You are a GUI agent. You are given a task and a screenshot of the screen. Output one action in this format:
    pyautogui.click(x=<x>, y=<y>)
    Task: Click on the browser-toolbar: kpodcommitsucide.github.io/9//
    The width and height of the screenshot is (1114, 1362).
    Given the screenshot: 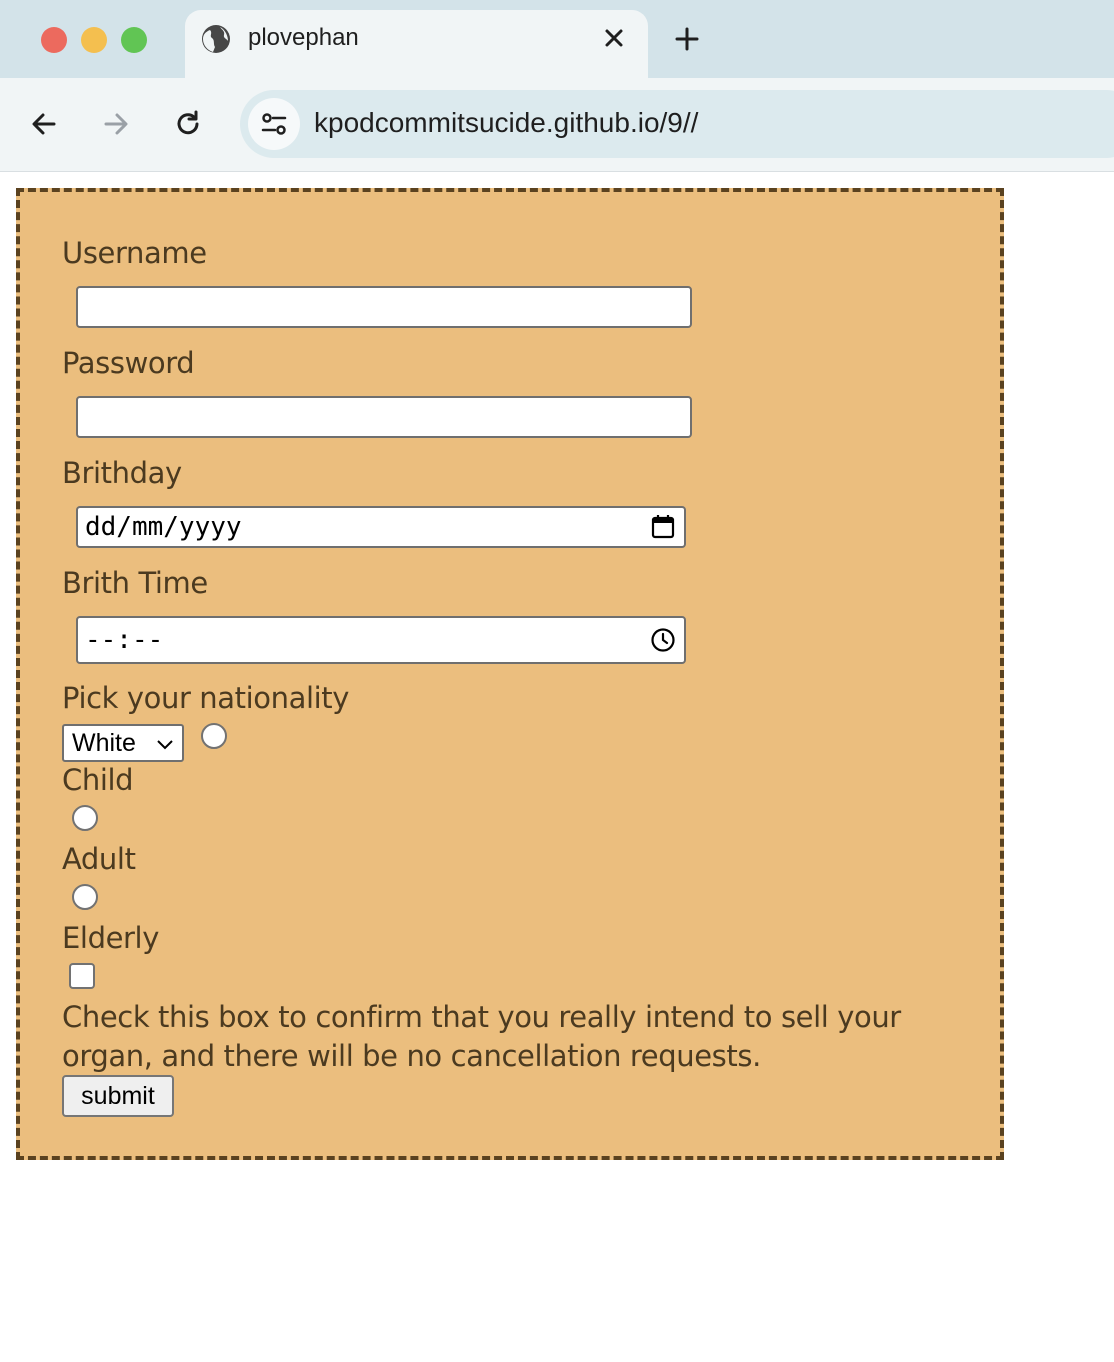 What is the action you would take?
    pyautogui.click(x=557, y=125)
    